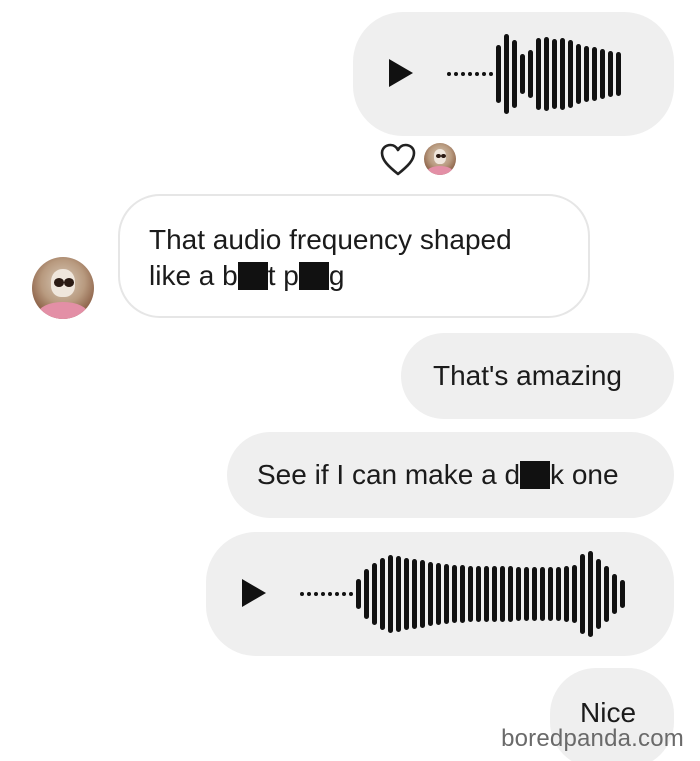 This screenshot has height=761, width=700. I want to click on message-text: See if I can make a d k one, so click(438, 475).